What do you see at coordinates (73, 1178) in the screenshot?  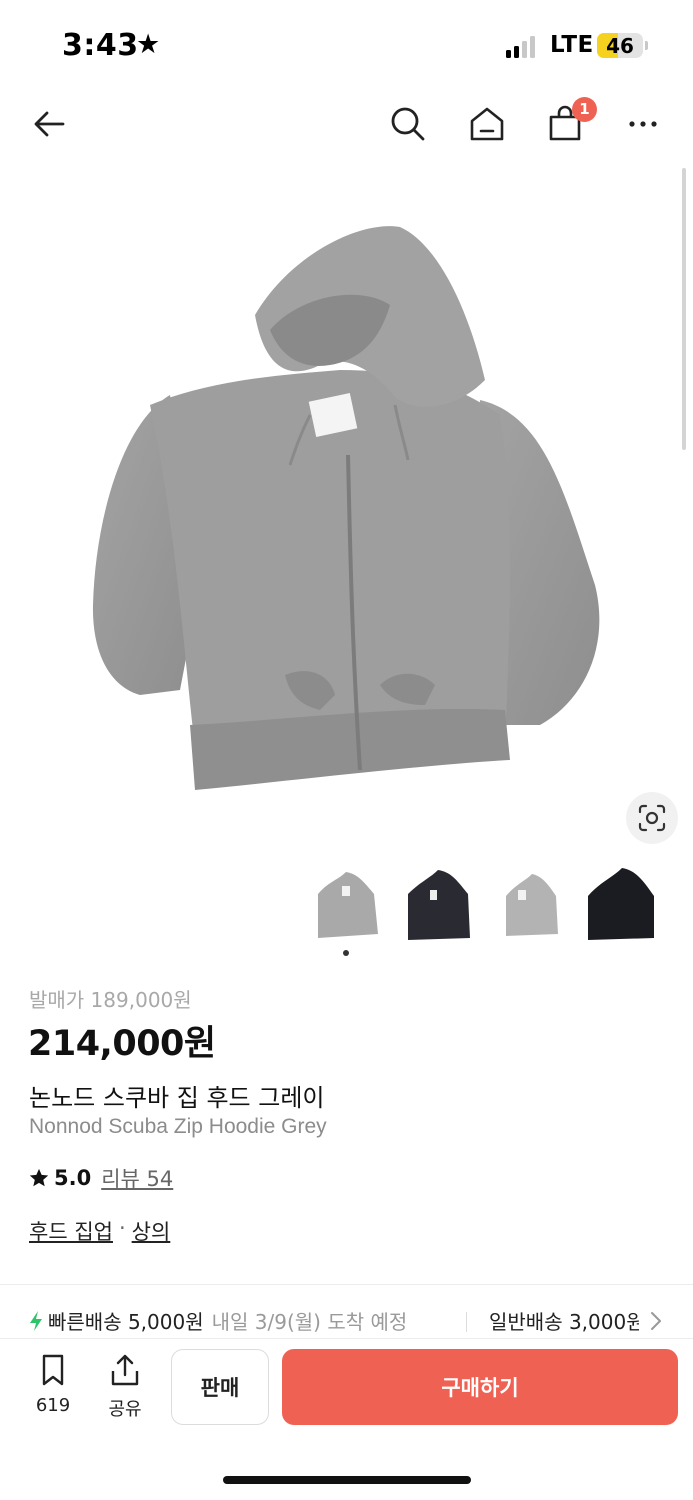 I see `rating-score: 5.0` at bounding box center [73, 1178].